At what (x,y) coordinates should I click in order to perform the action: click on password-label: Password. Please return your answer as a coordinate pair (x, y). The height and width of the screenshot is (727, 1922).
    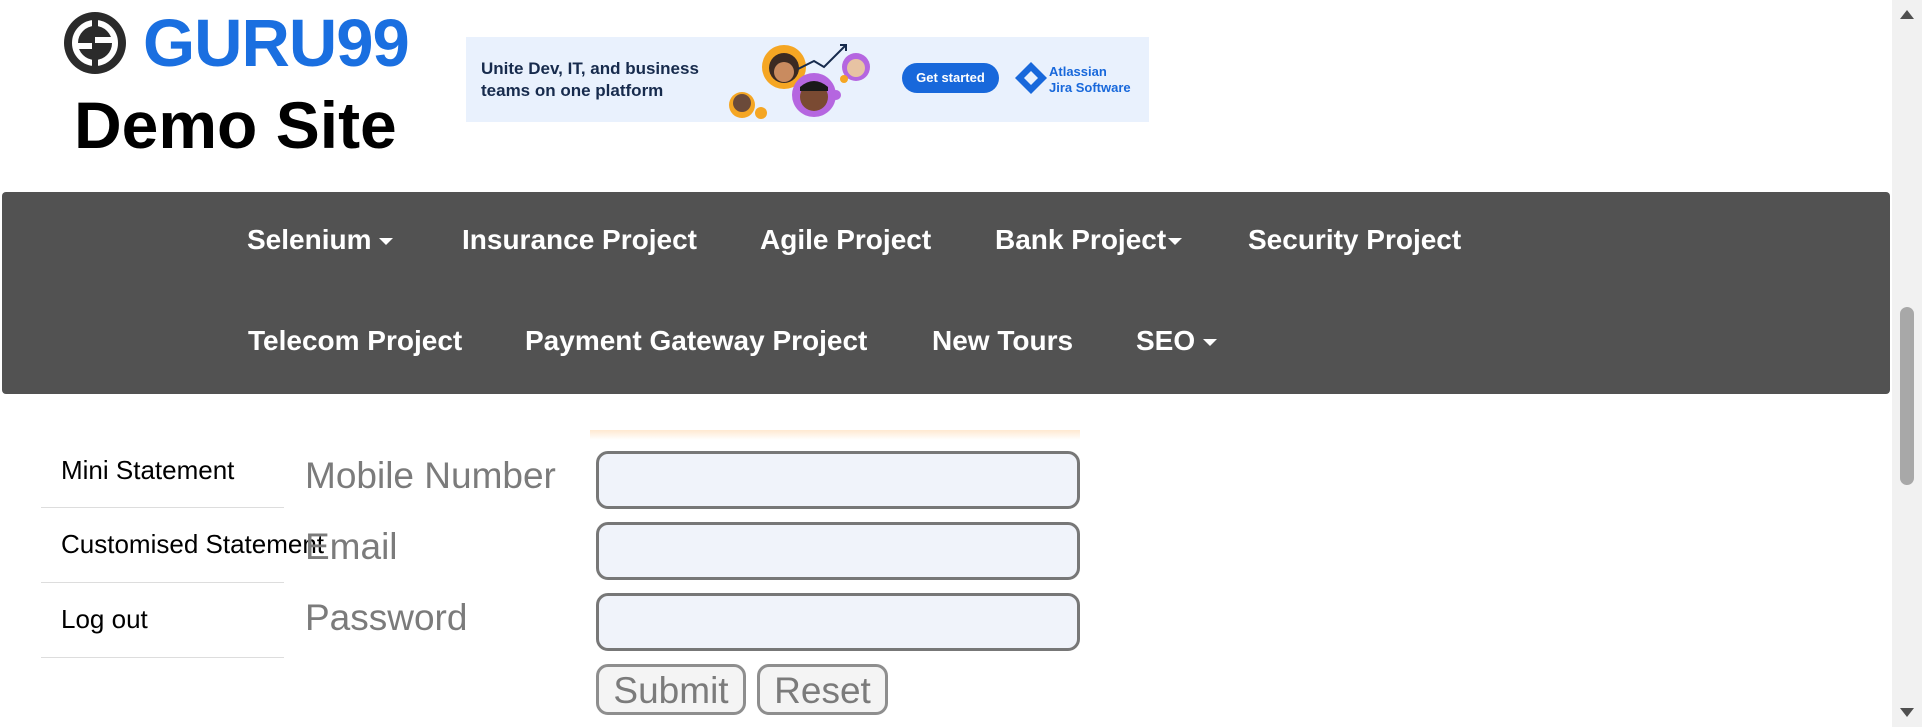
    Looking at the image, I should click on (386, 617).